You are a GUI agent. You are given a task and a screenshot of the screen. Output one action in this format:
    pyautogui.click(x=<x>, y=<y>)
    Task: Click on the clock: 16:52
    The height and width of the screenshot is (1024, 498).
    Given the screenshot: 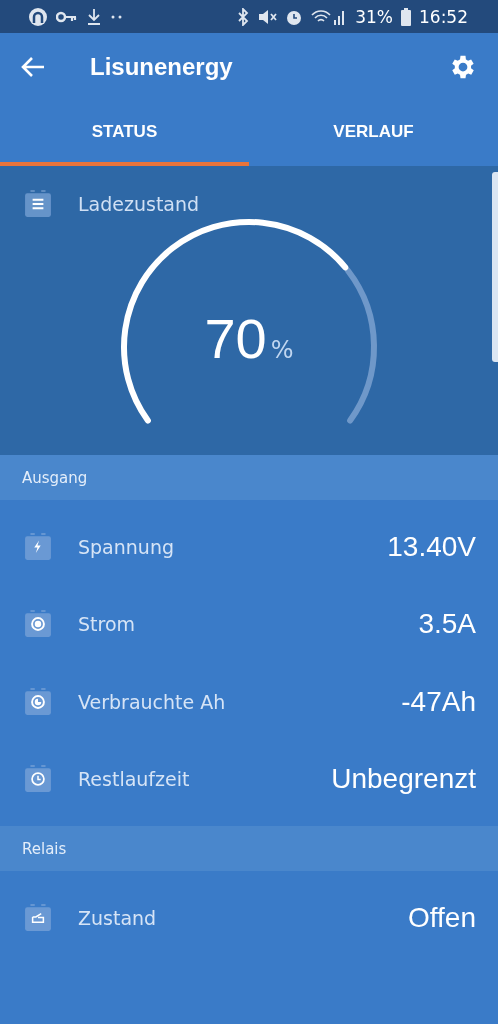 What is the action you would take?
    pyautogui.click(x=443, y=16)
    